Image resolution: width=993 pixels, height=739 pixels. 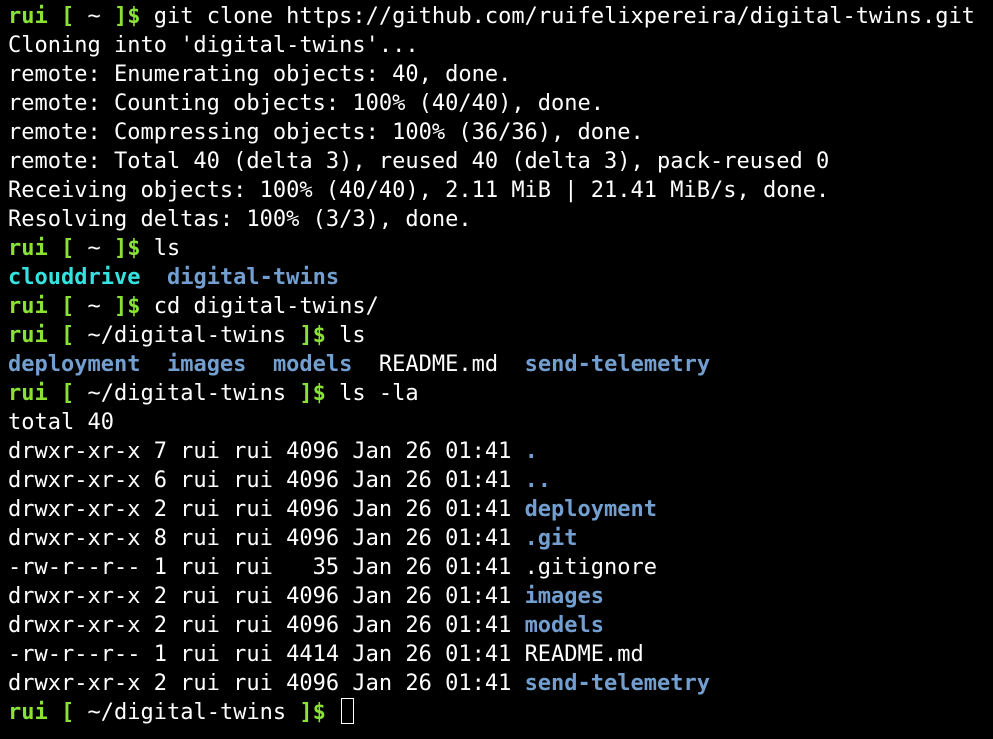 I want to click on prompt-line: rui [ ~/digital-twins ]$ ls, so click(x=500, y=335).